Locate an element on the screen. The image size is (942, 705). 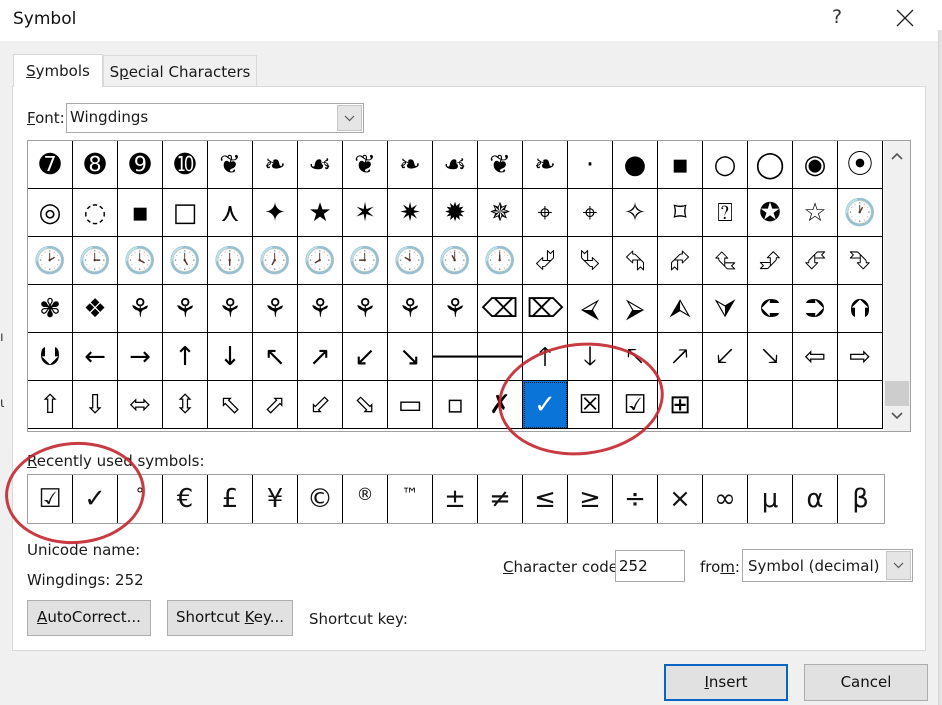
symbol-cell: ✾ is located at coordinates (50, 309).